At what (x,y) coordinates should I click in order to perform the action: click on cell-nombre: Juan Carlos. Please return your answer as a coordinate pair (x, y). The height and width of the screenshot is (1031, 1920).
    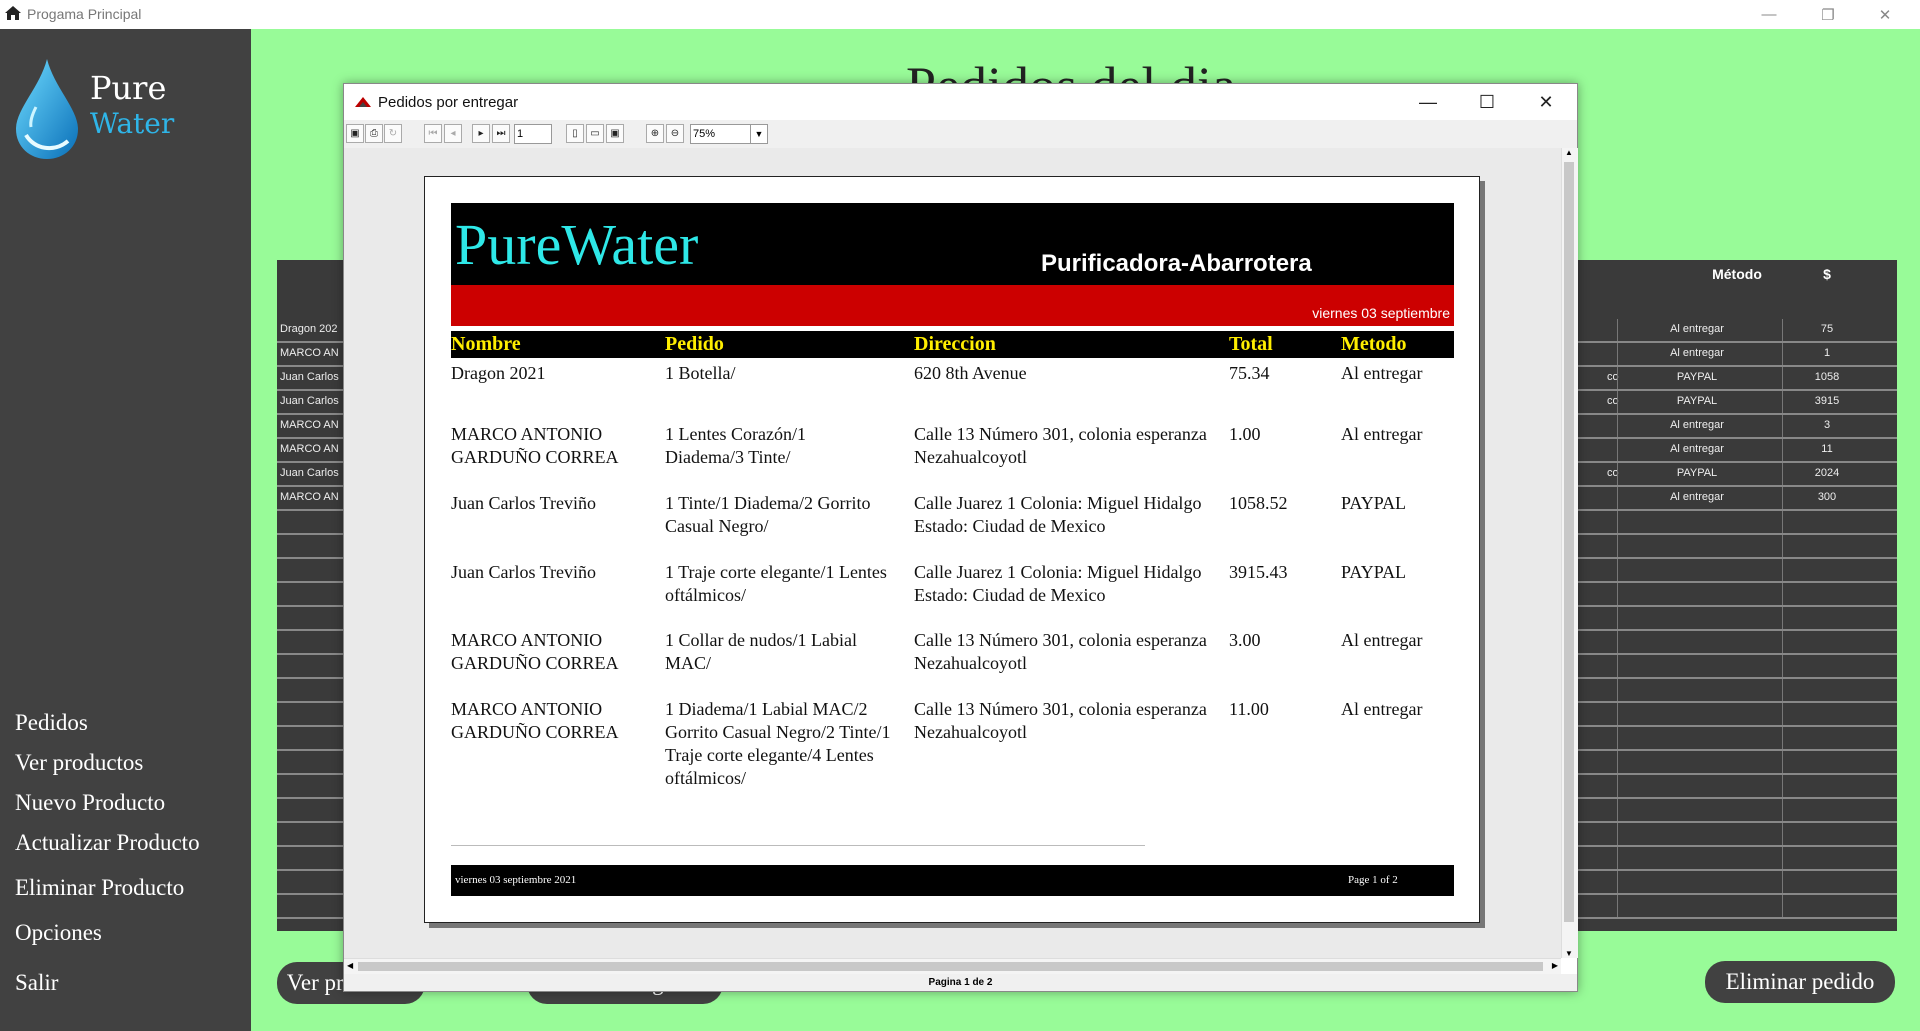
    Looking at the image, I should click on (309, 473).